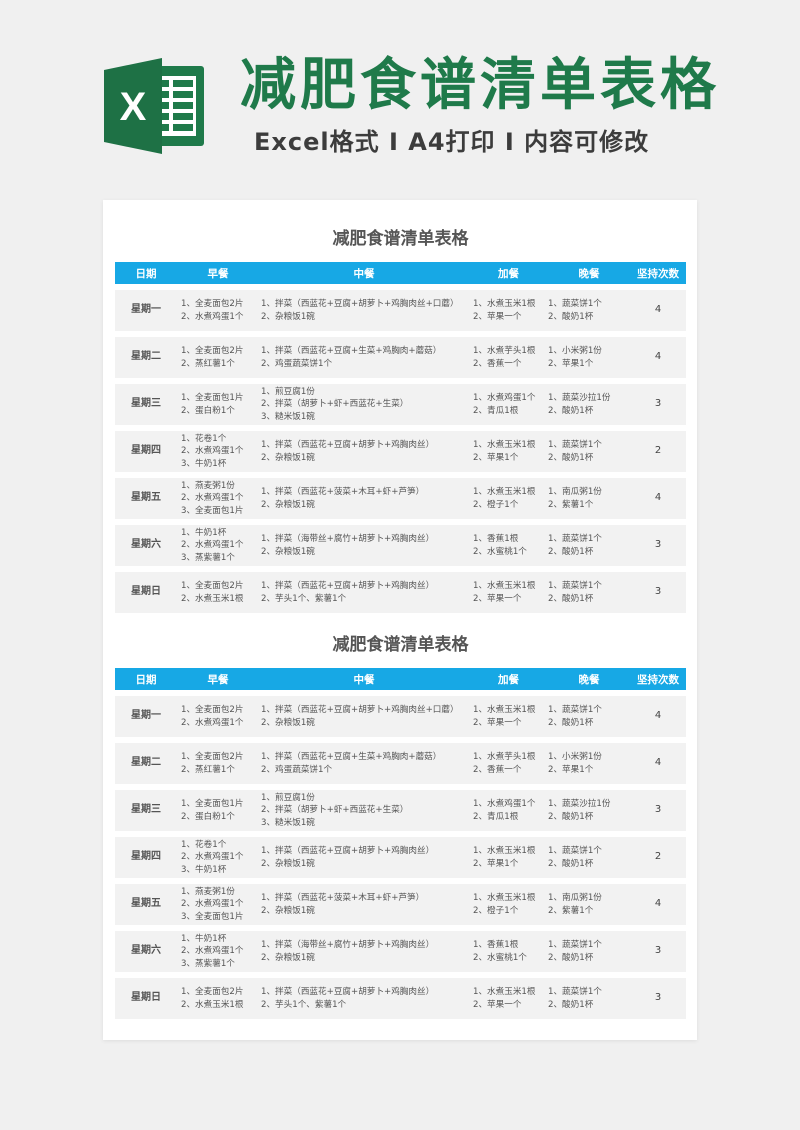  Describe the element at coordinates (304, 598) in the screenshot. I see `lunch-item: 2、芋头1个、紫薯1个` at that location.